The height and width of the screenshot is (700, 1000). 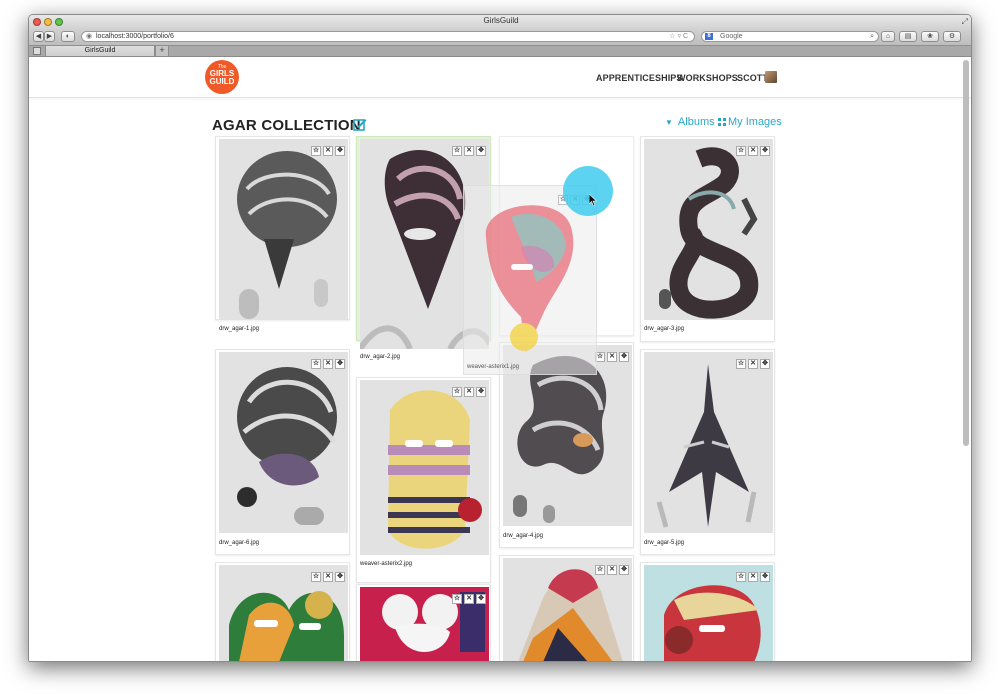 I want to click on tab-girlsguild: GirlsGuild, so click(x=100, y=51).